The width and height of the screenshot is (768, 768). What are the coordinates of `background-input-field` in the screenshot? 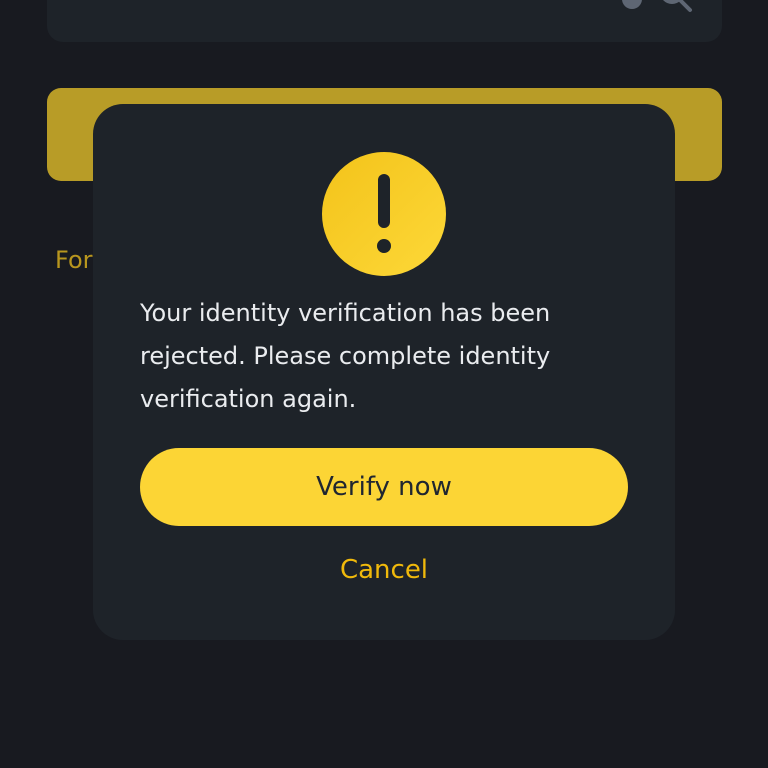 It's located at (384, 21).